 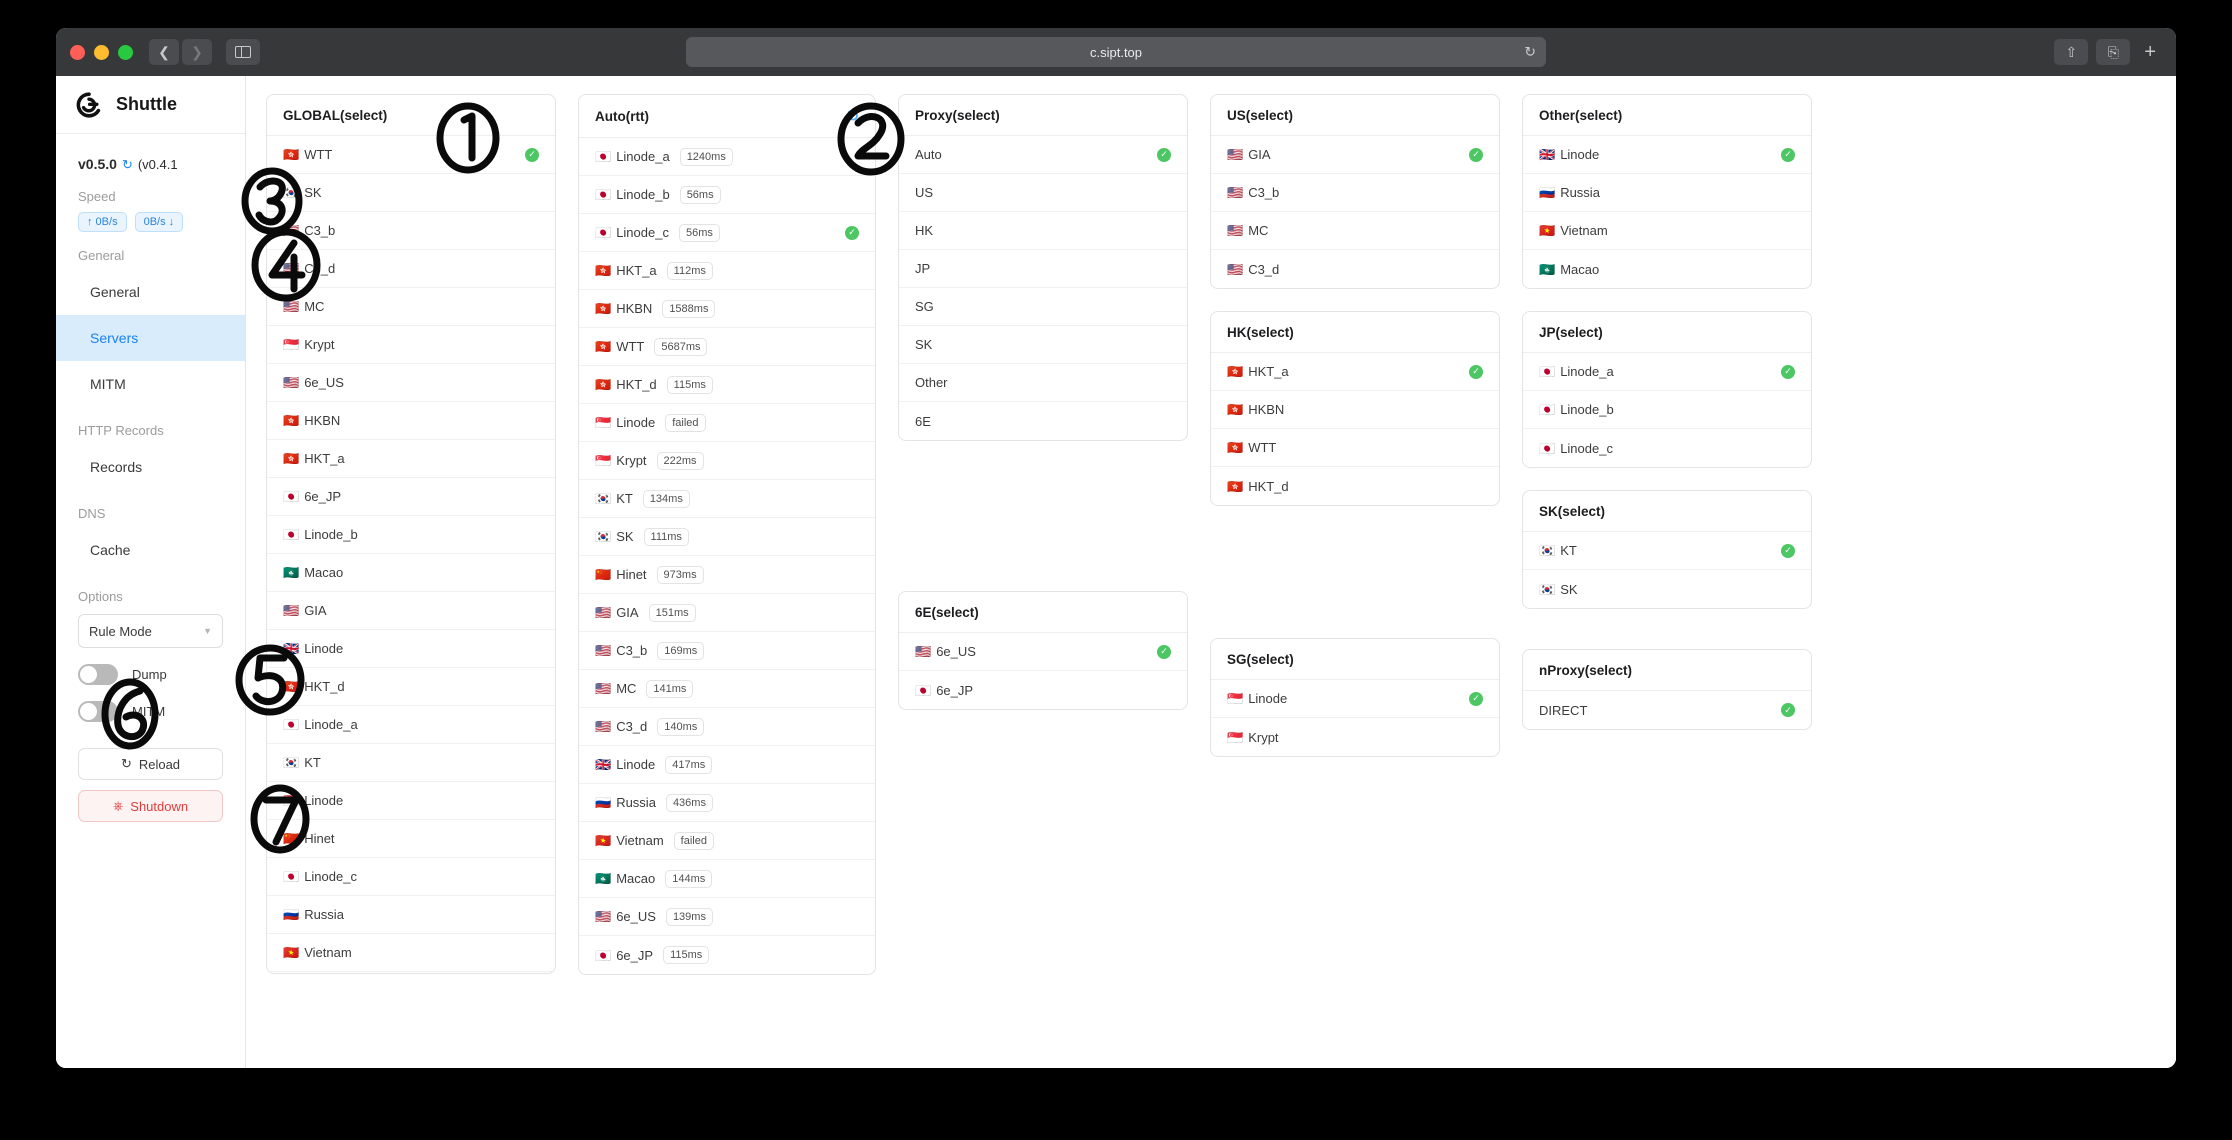 What do you see at coordinates (2113, 52) in the screenshot?
I see `tab-overview-button: ⎘` at bounding box center [2113, 52].